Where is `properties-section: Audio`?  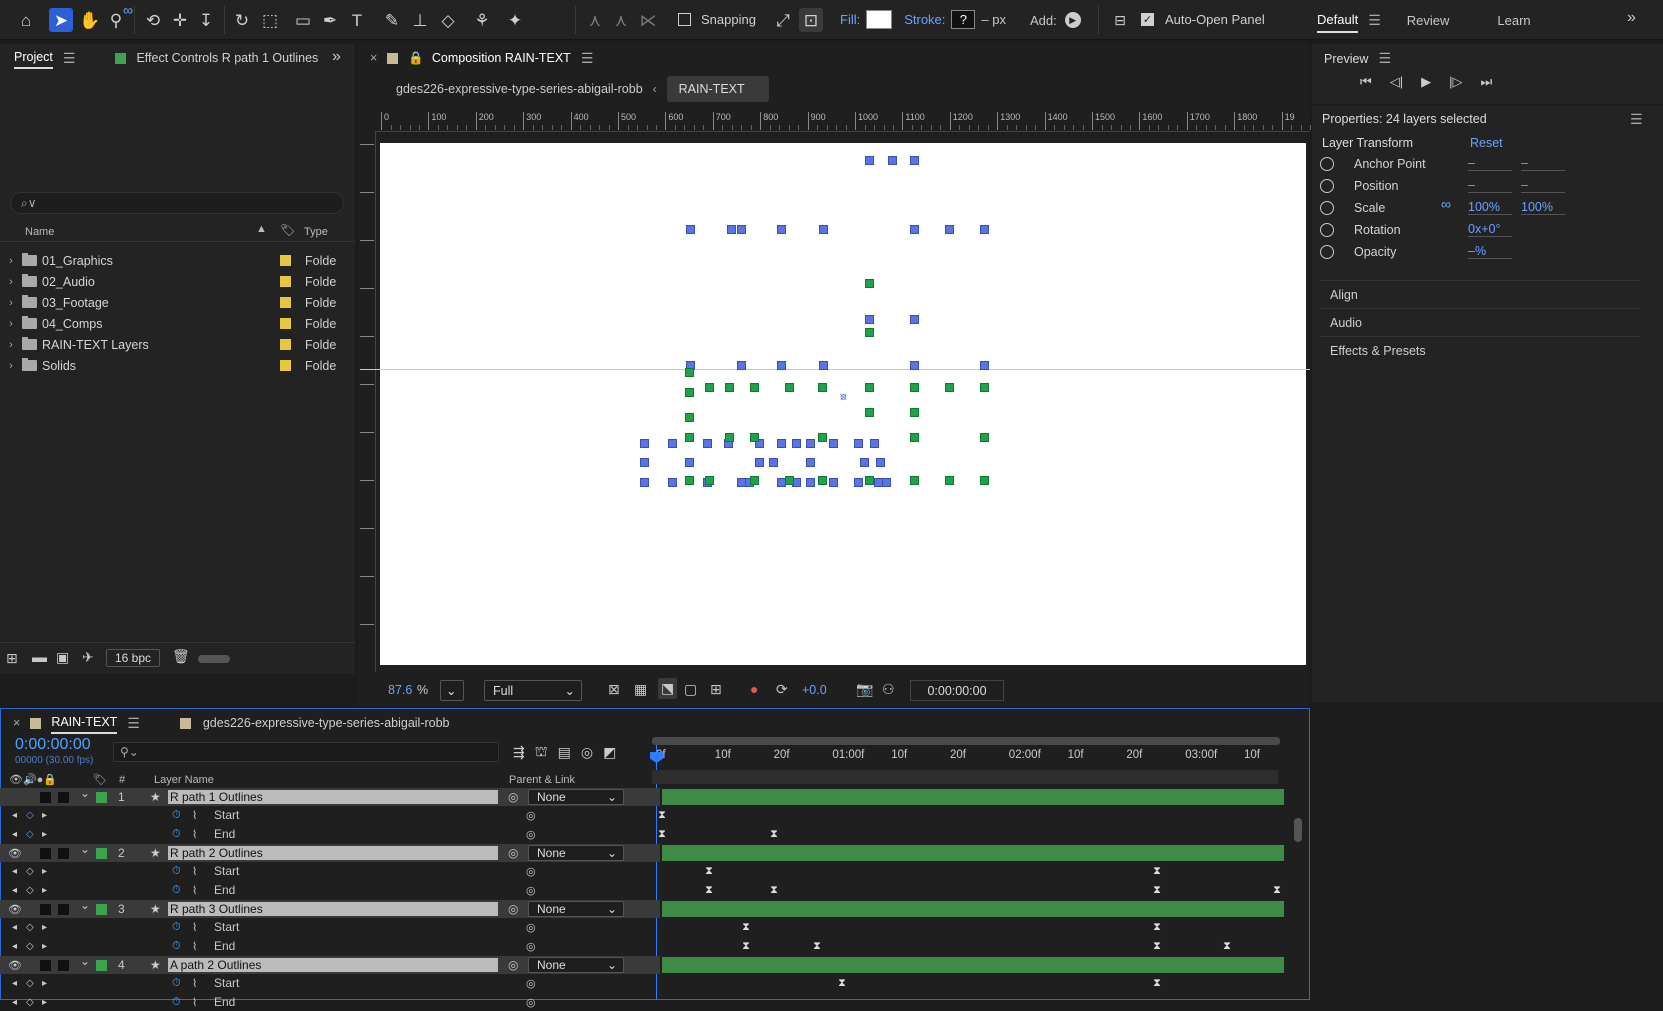 properties-section: Audio is located at coordinates (1480, 322).